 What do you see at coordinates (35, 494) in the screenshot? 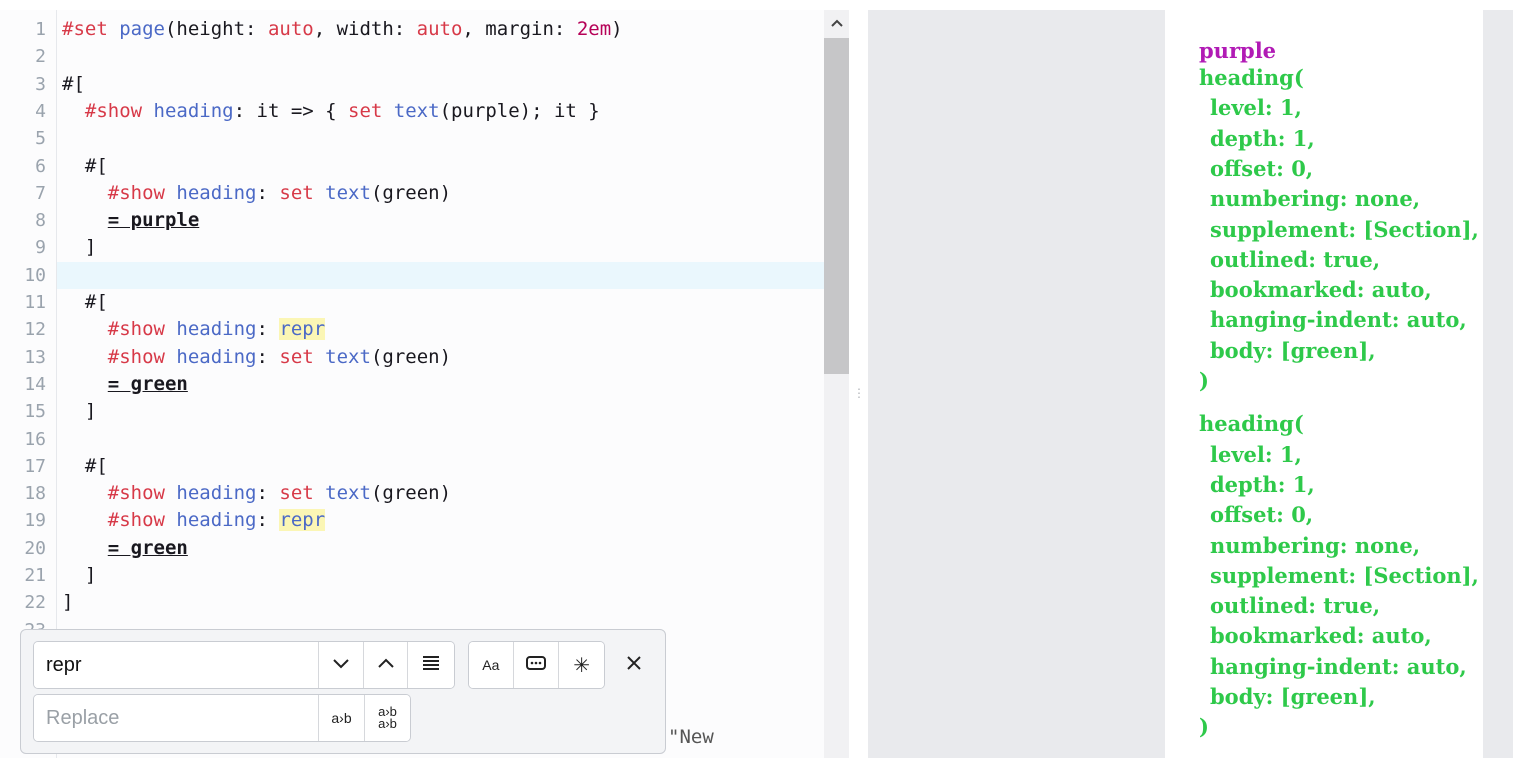
I see `line-number: 18` at bounding box center [35, 494].